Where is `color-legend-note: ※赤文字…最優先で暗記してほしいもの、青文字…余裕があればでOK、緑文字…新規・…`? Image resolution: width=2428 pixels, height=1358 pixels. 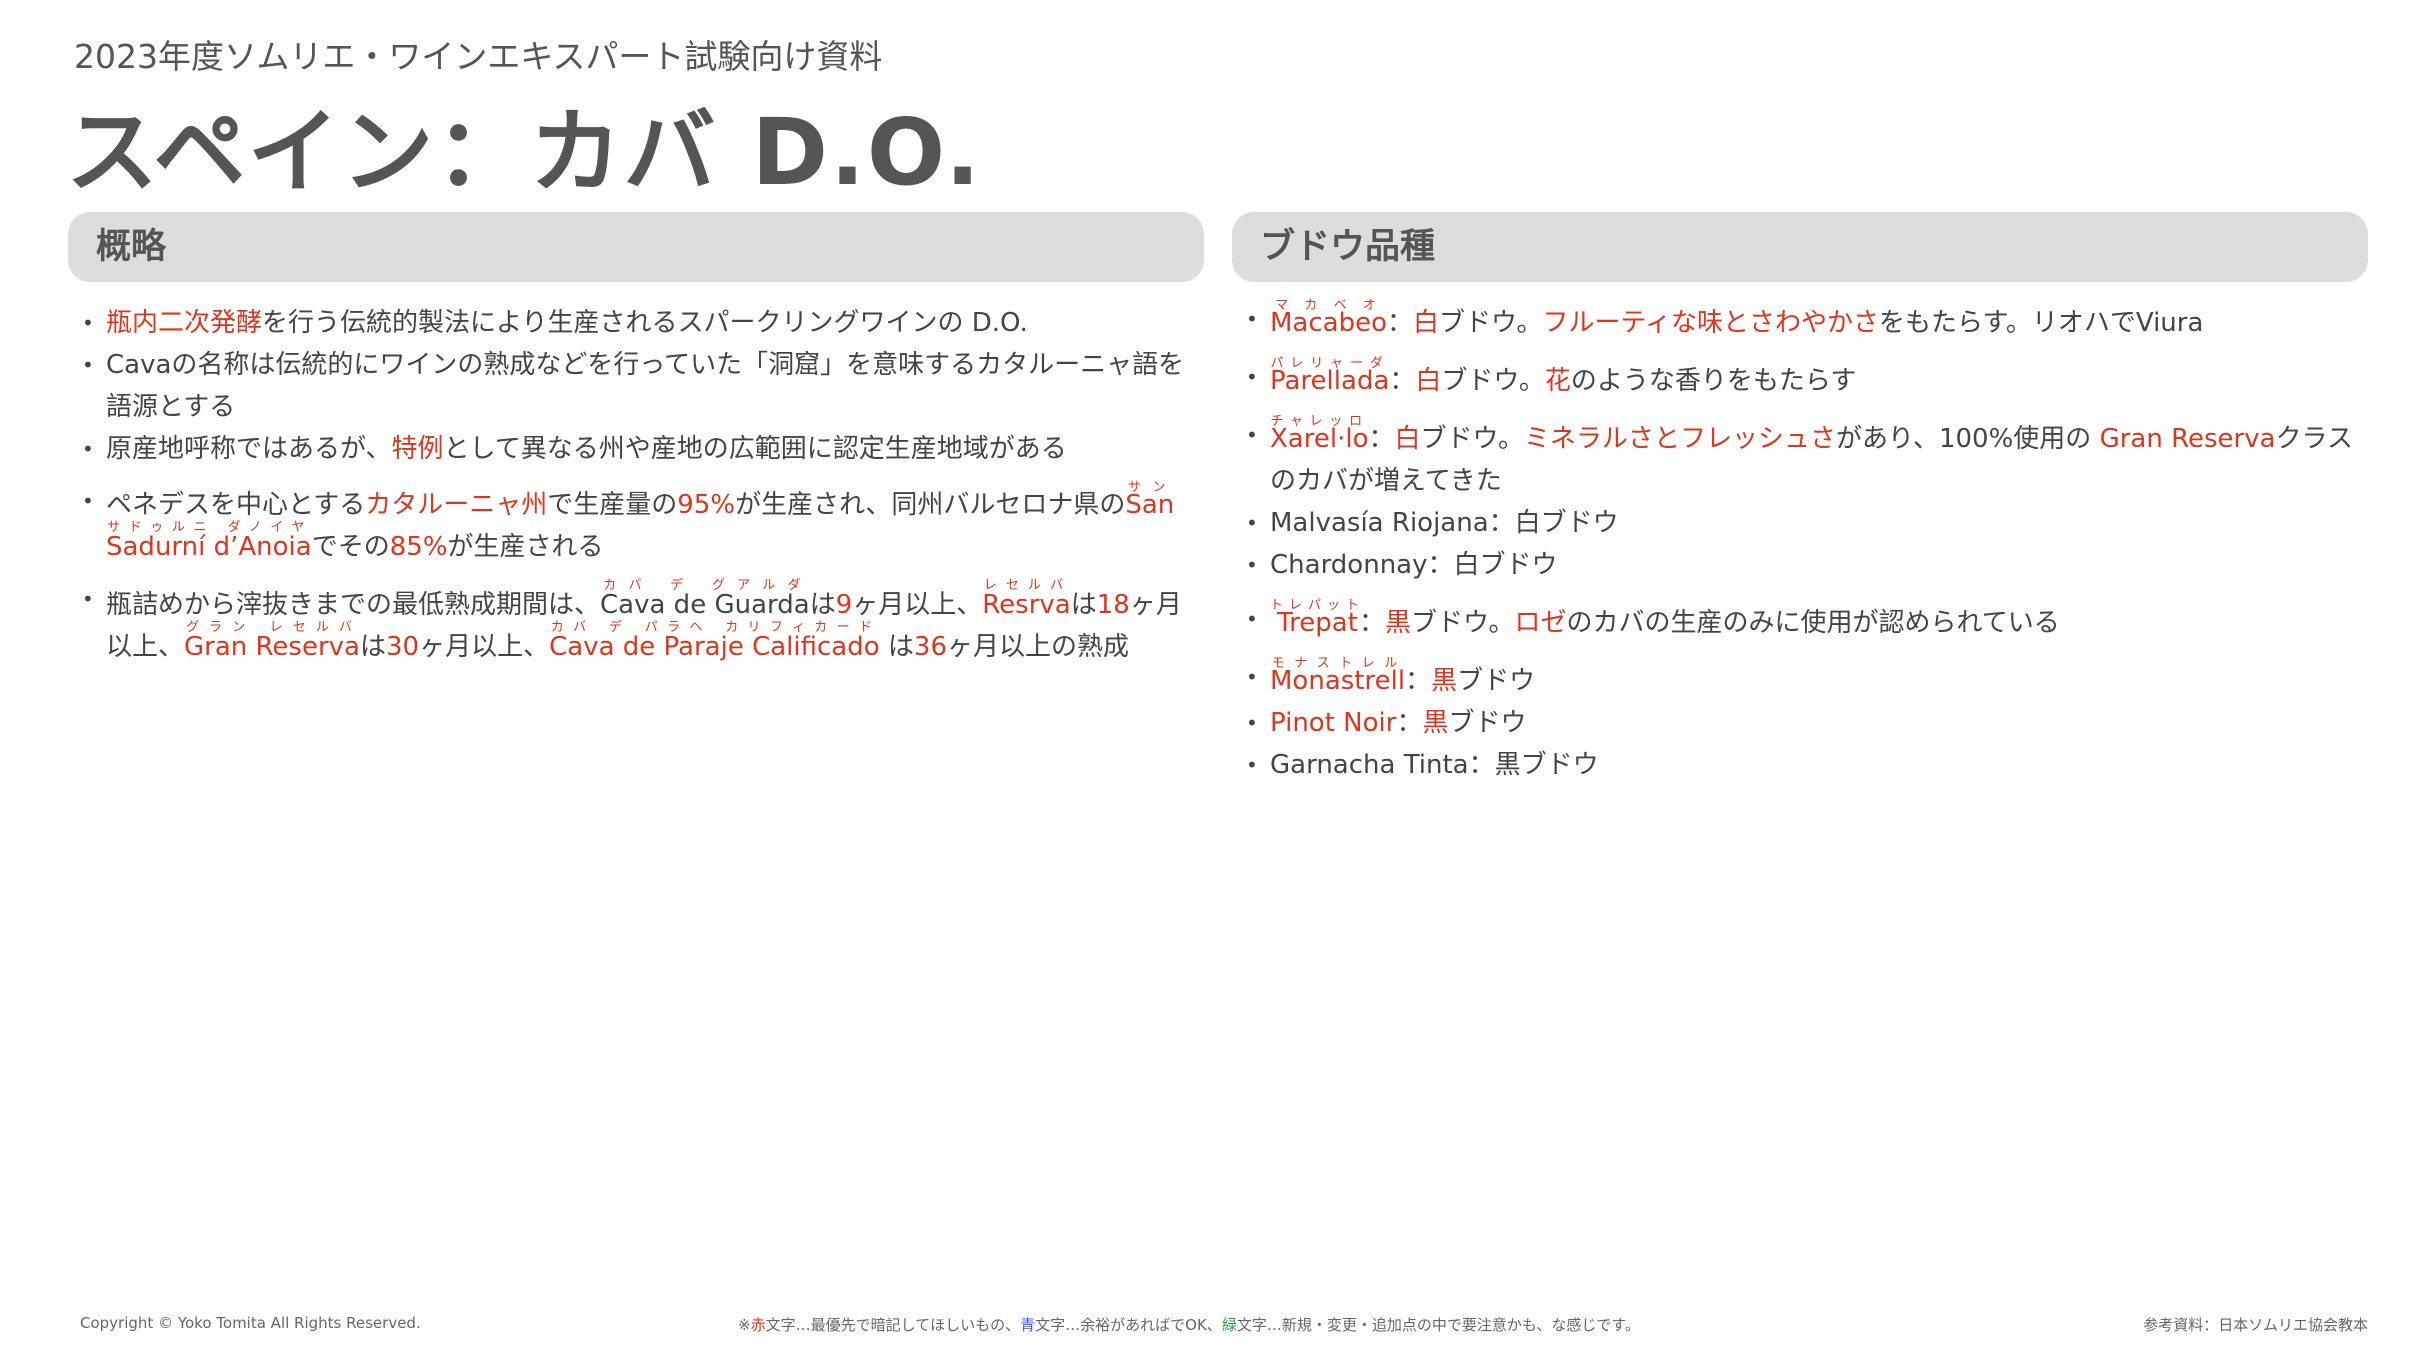
color-legend-note: ※赤文字…最優先で暗記してほしいもの、青文字…余裕があればでOK、緑文字…新規・… is located at coordinates (1189, 1324).